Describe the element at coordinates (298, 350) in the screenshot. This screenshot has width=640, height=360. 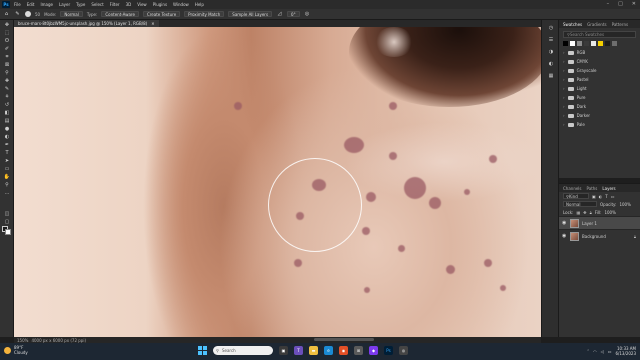
I see `teams-icon: T` at that location.